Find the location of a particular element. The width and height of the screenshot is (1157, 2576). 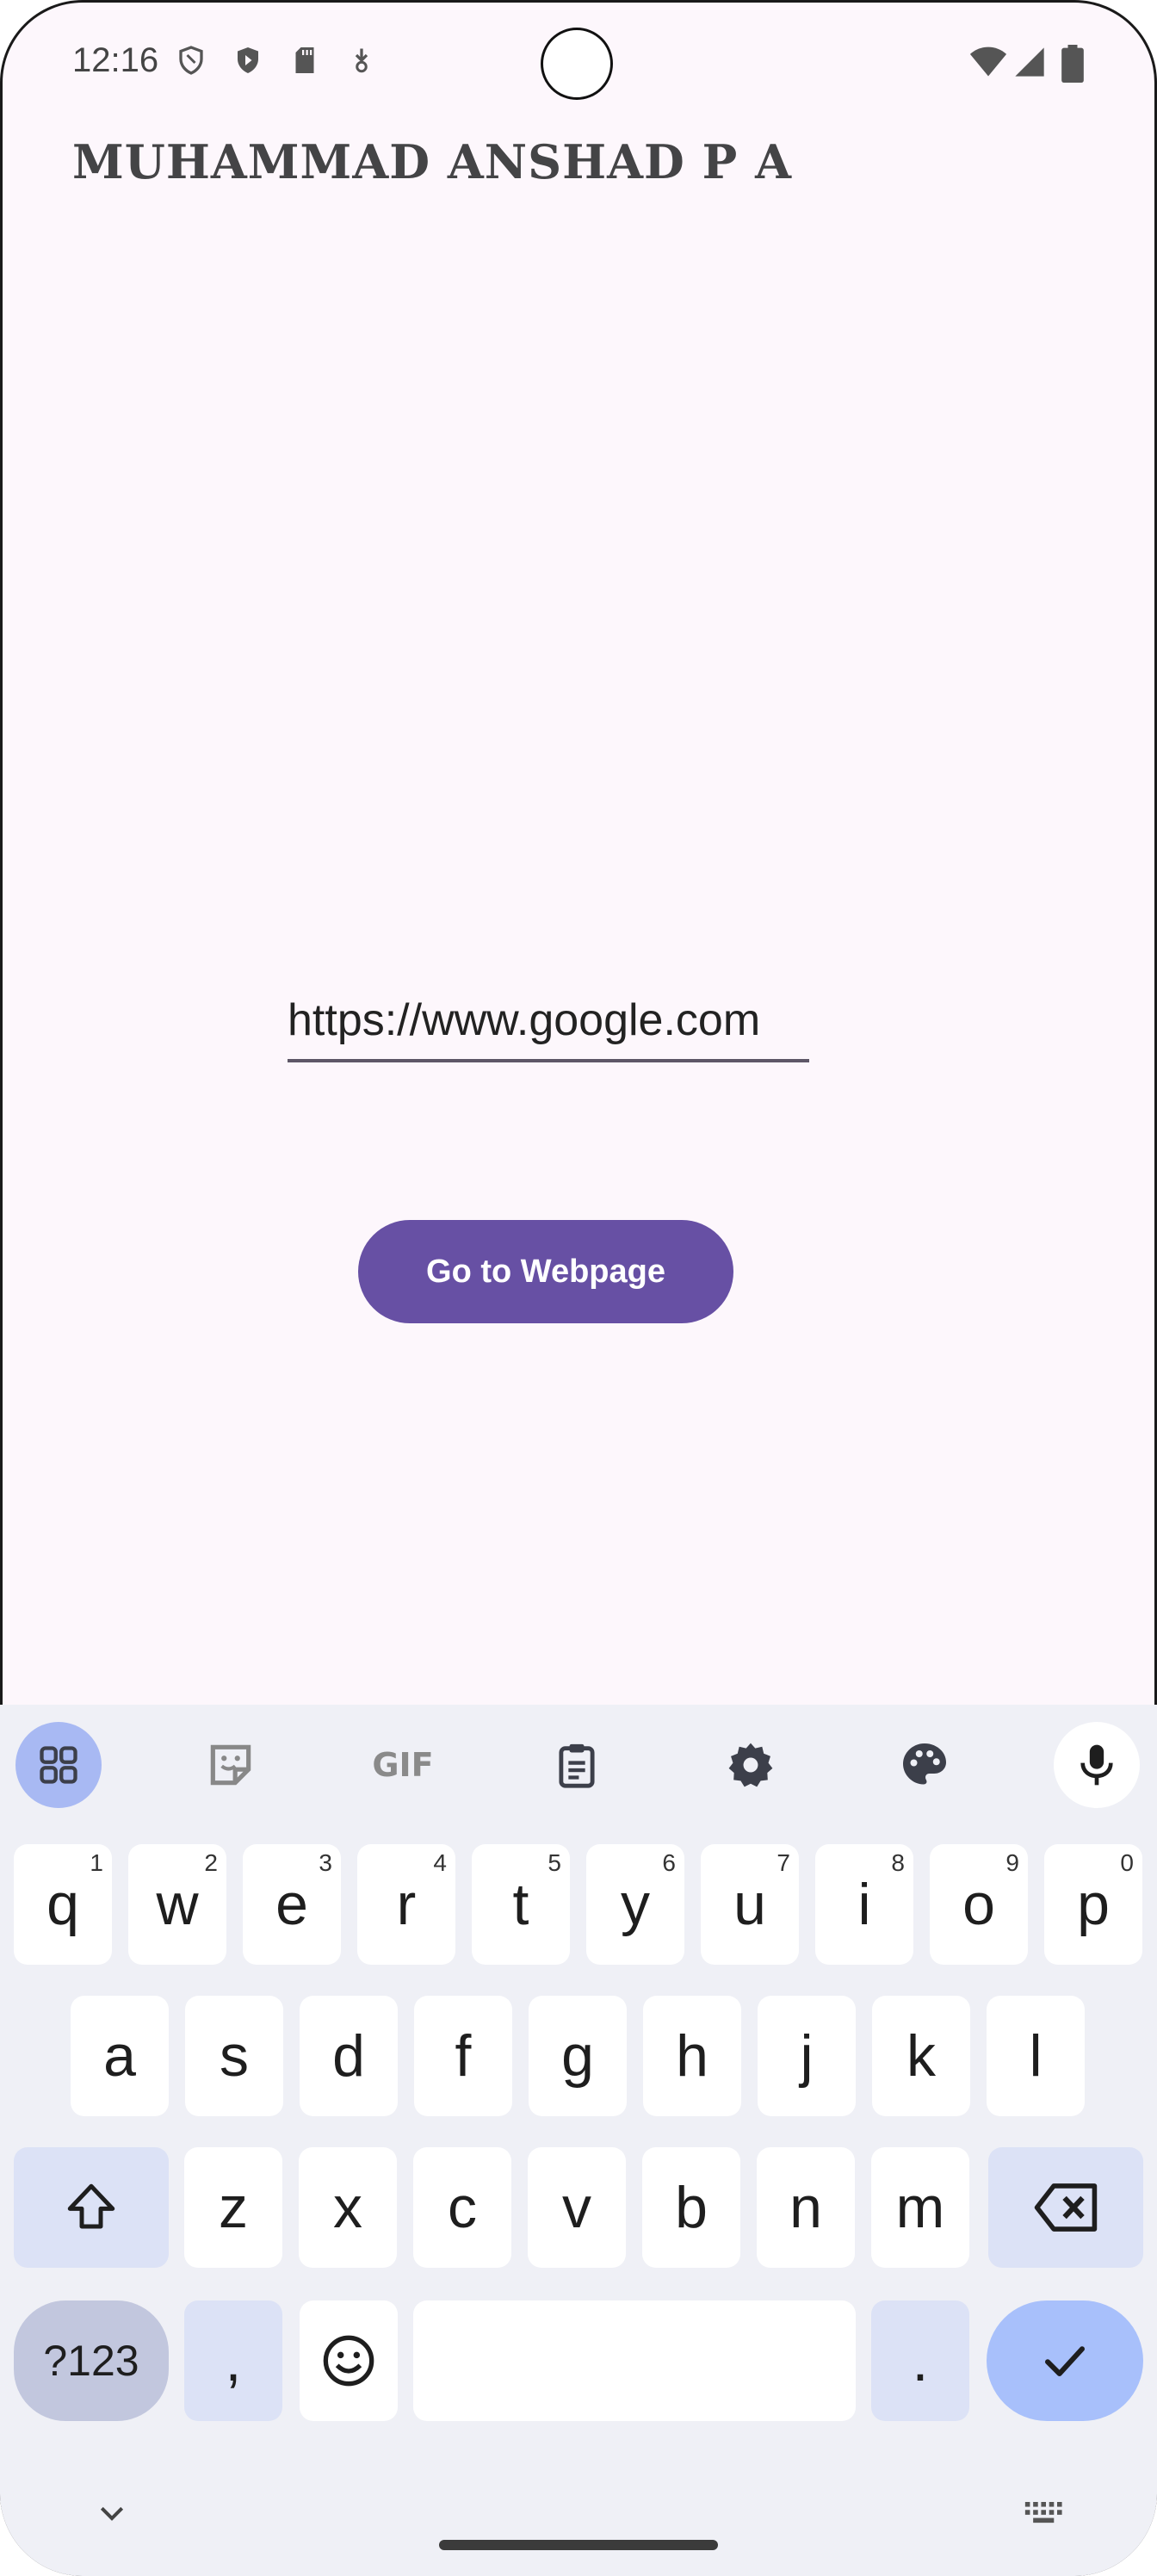

comma-key: , is located at coordinates (233, 2360).